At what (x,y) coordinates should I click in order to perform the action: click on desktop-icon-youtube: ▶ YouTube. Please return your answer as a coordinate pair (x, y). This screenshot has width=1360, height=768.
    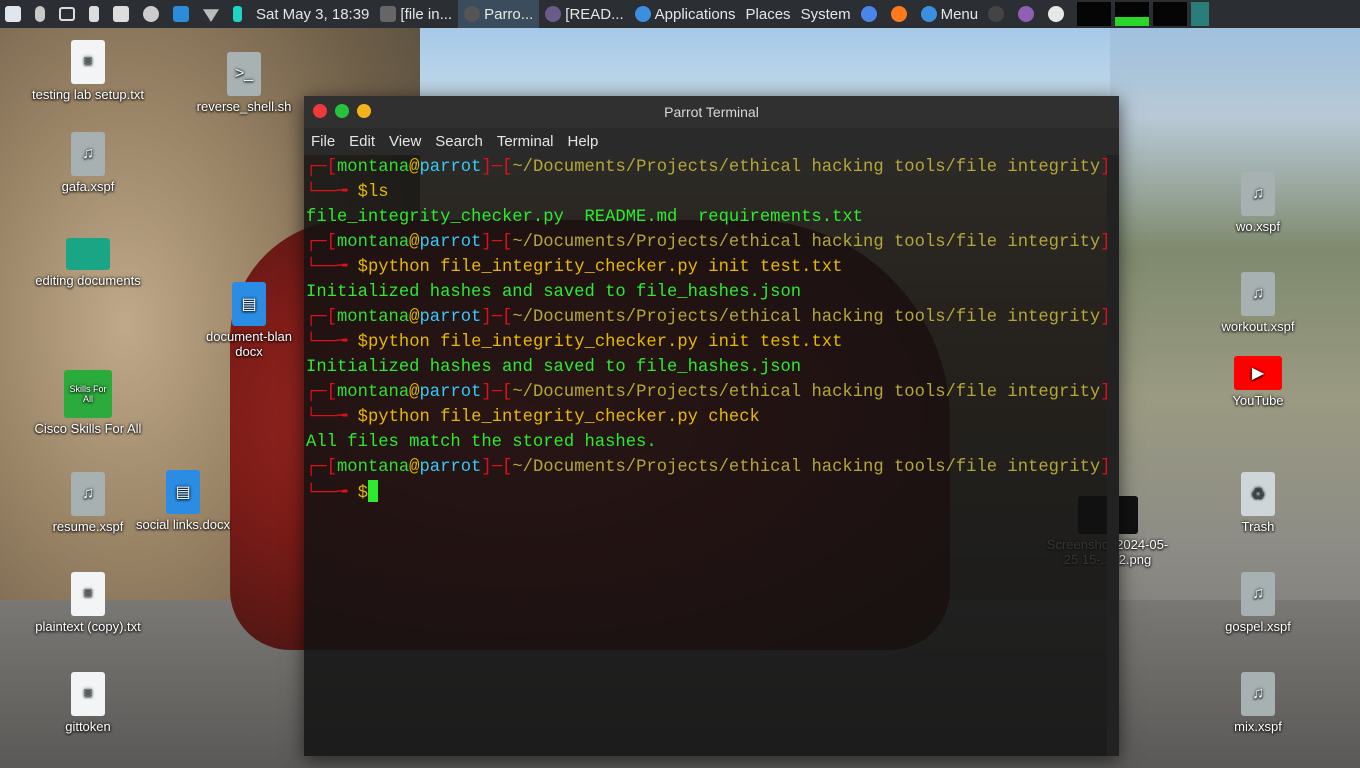
    Looking at the image, I should click on (1258, 382).